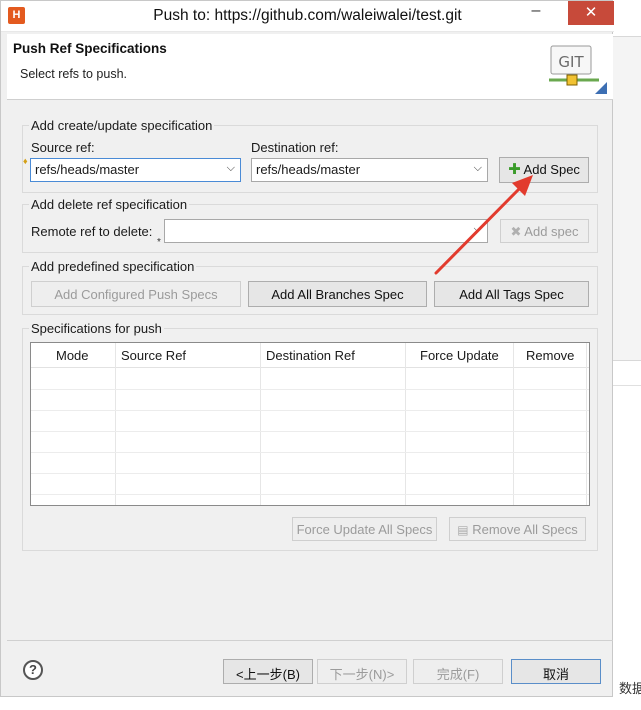 The height and width of the screenshot is (710, 641). Describe the element at coordinates (96, 328) in the screenshot. I see `specs-label: Specifications for push` at that location.